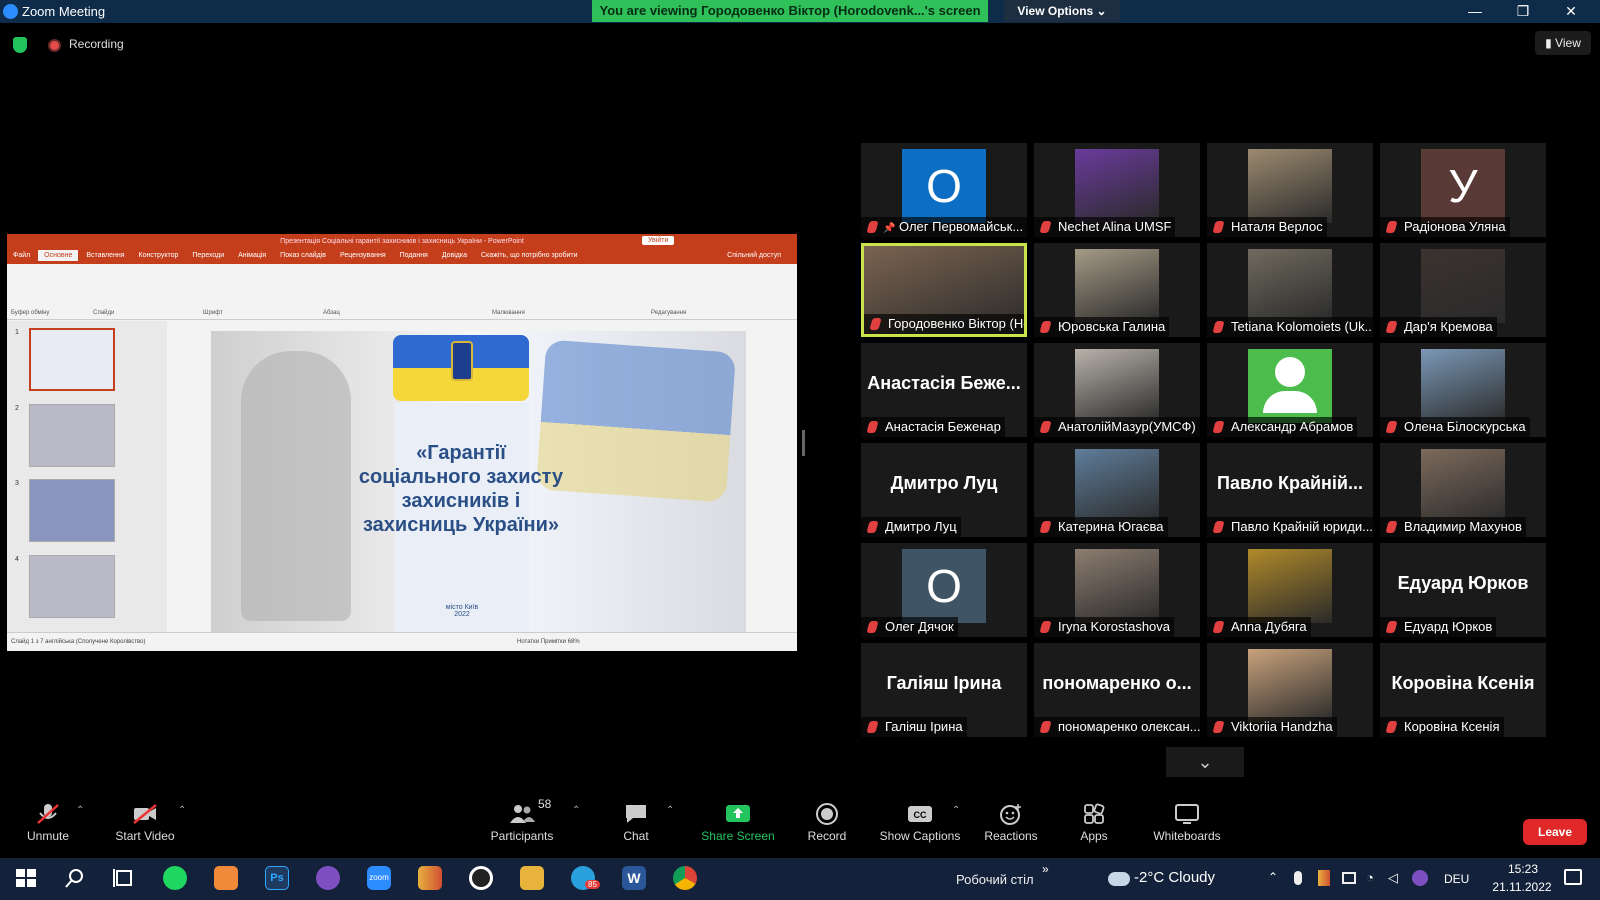  Describe the element at coordinates (481, 878) in the screenshot. I see `record-app-icon` at that location.